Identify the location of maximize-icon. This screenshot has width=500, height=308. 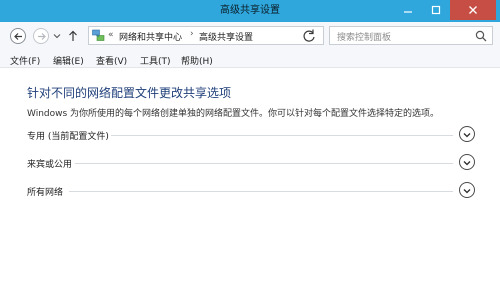
(436, 10).